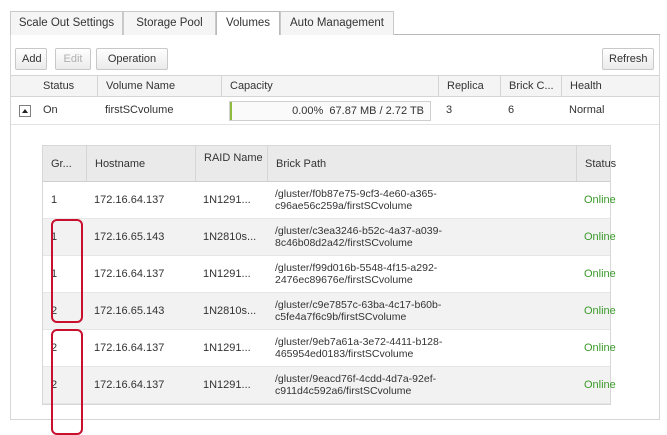 The image size is (667, 435). Describe the element at coordinates (248, 23) in the screenshot. I see `tab-volumes: Volumes` at that location.